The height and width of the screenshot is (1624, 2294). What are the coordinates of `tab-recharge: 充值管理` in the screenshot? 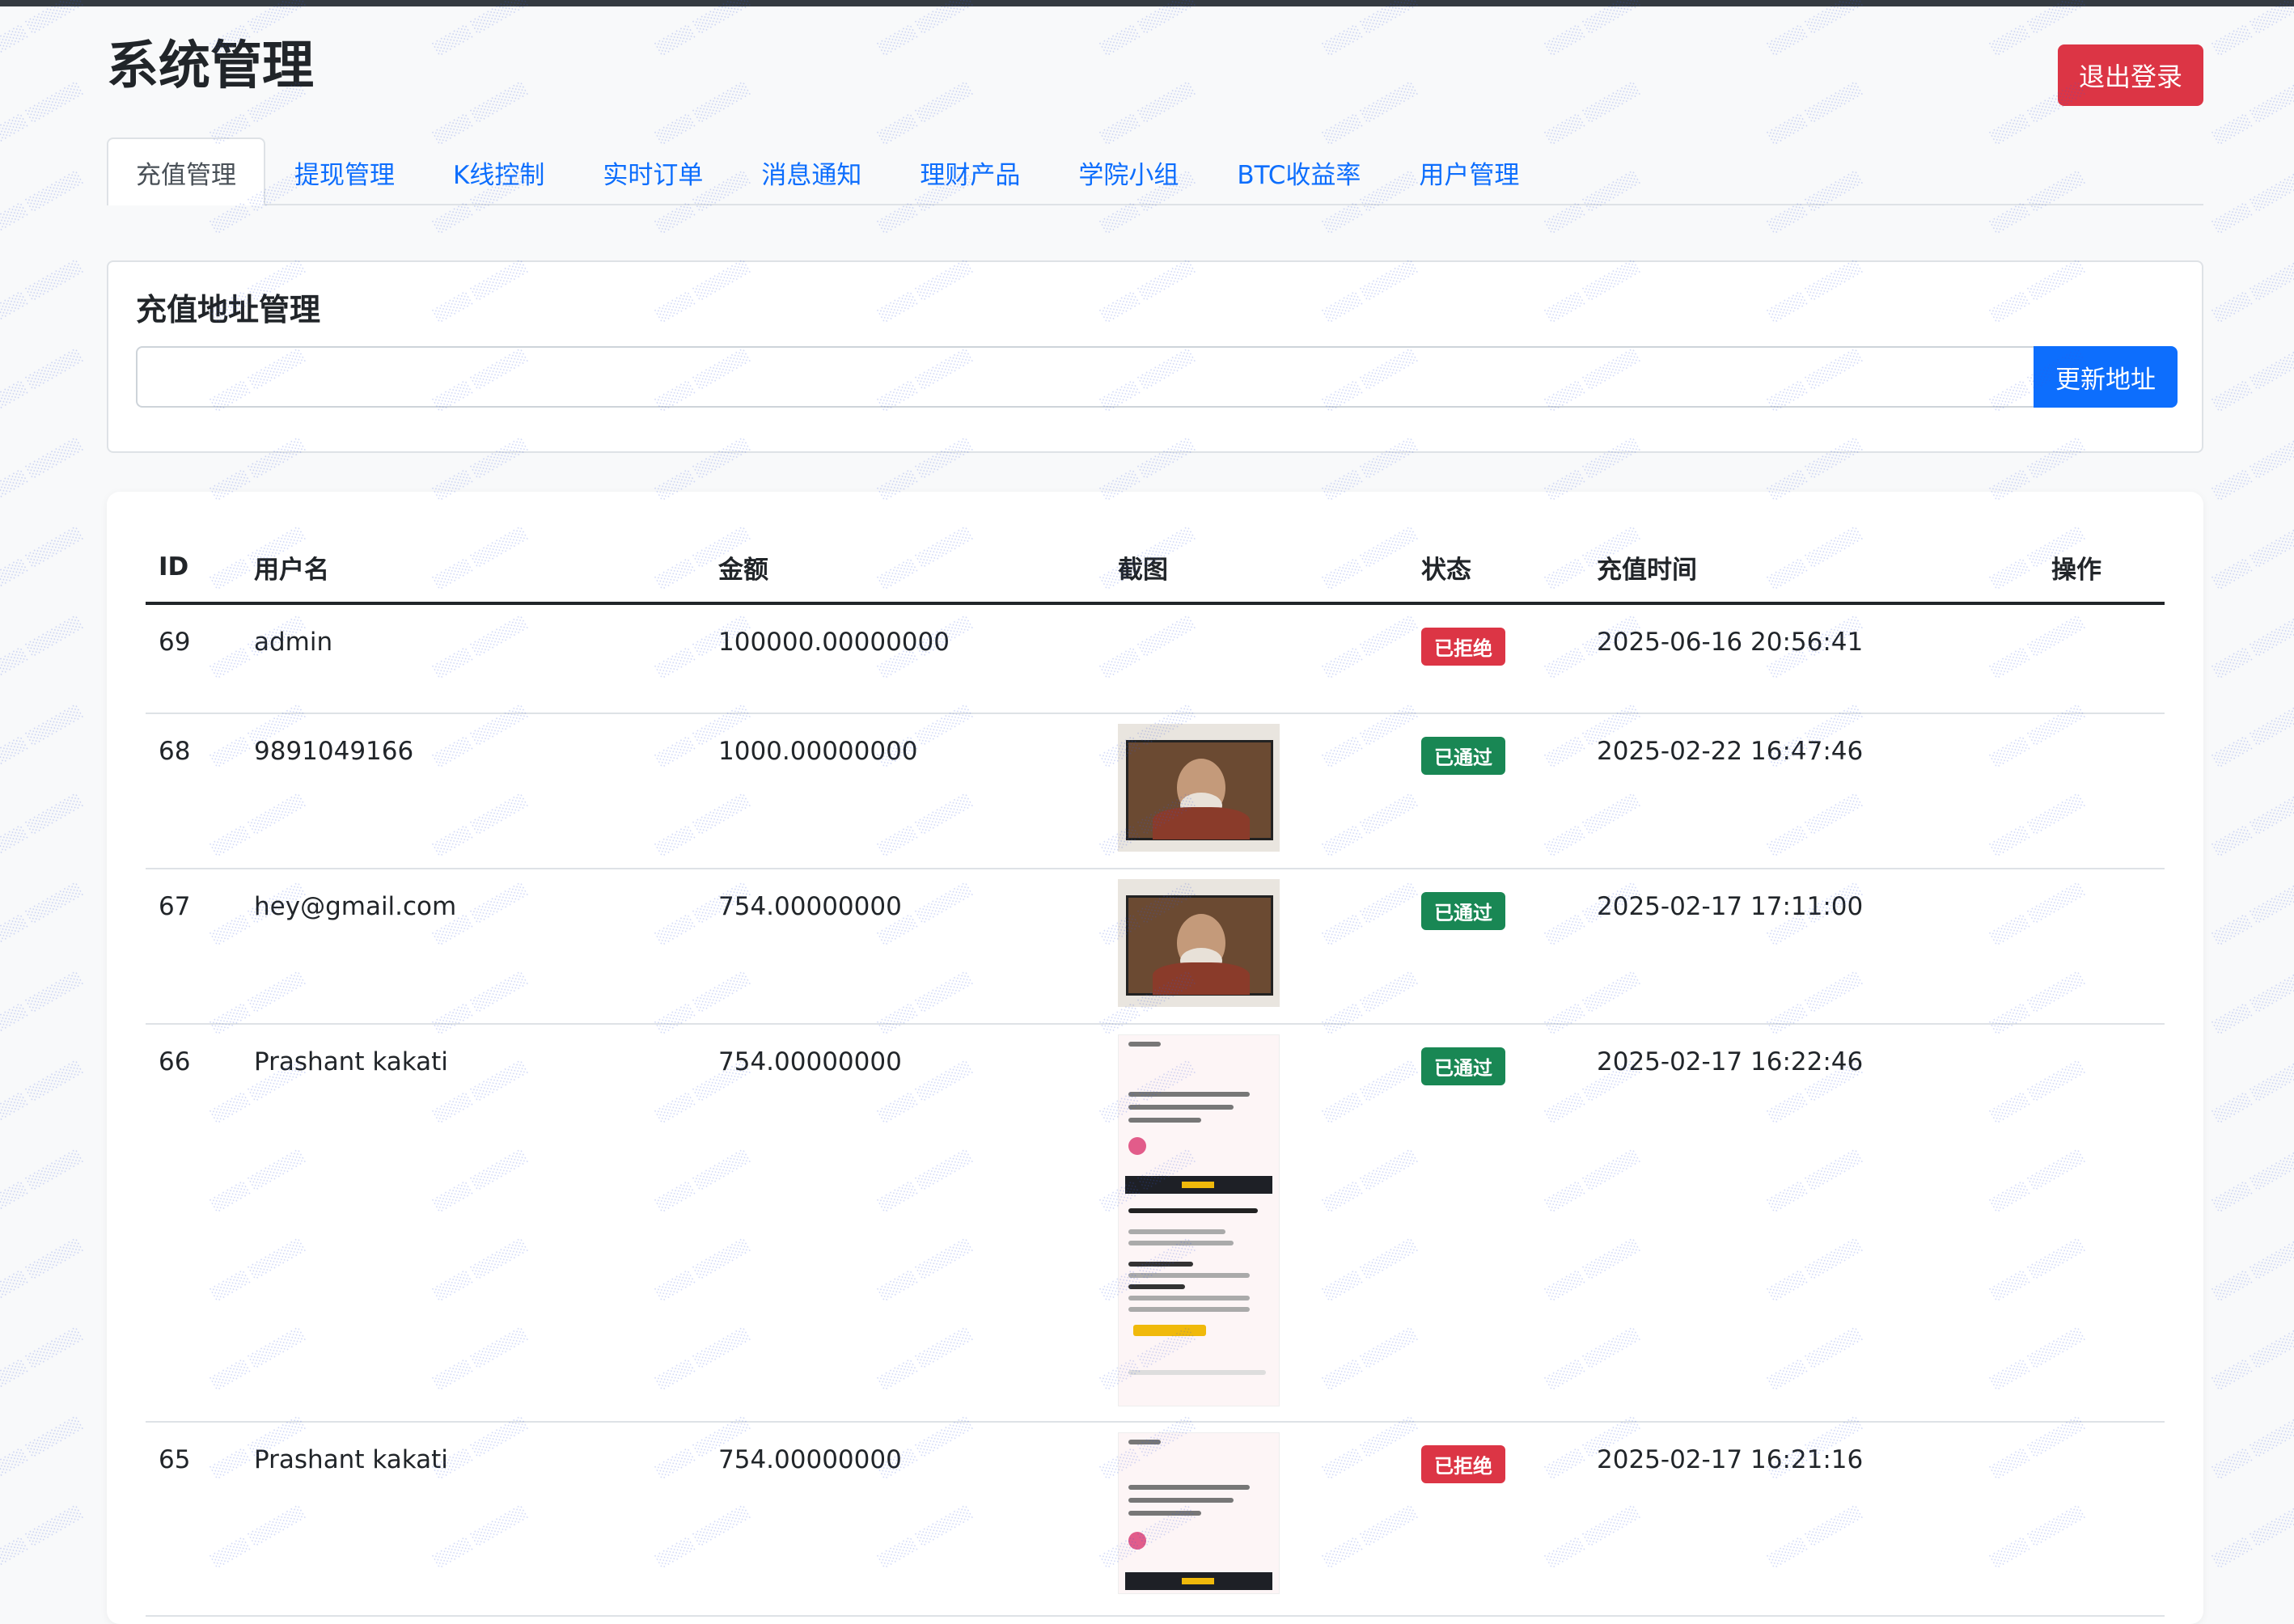 It's located at (186, 171).